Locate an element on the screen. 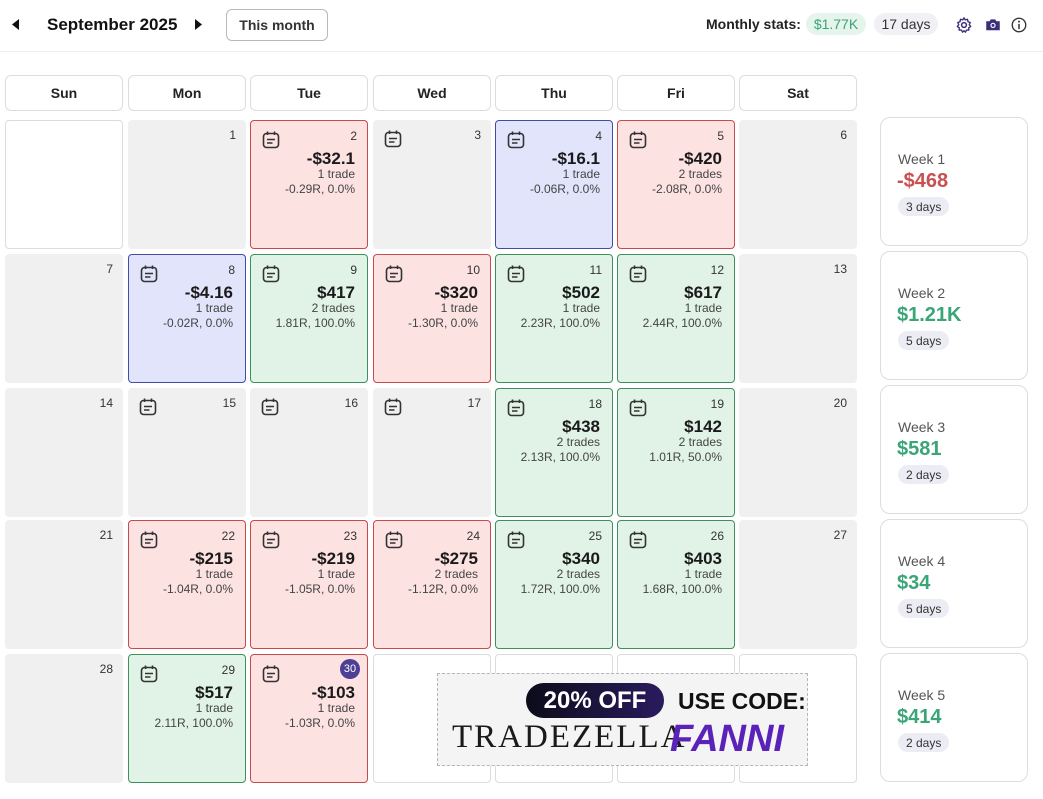  day-number: 5 is located at coordinates (720, 136).